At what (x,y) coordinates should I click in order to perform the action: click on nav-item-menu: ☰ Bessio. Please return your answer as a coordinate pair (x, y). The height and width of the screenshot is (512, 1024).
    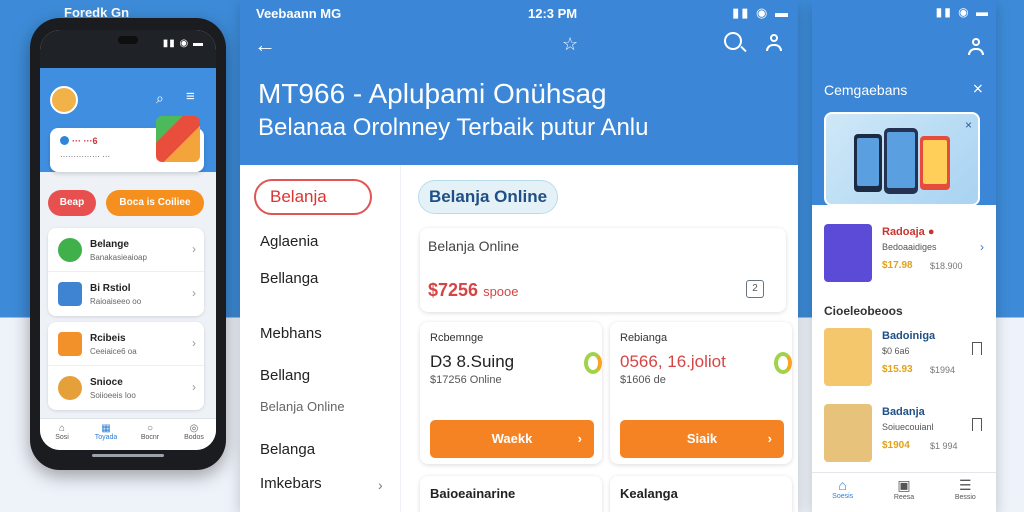
    Looking at the image, I should click on (965, 492).